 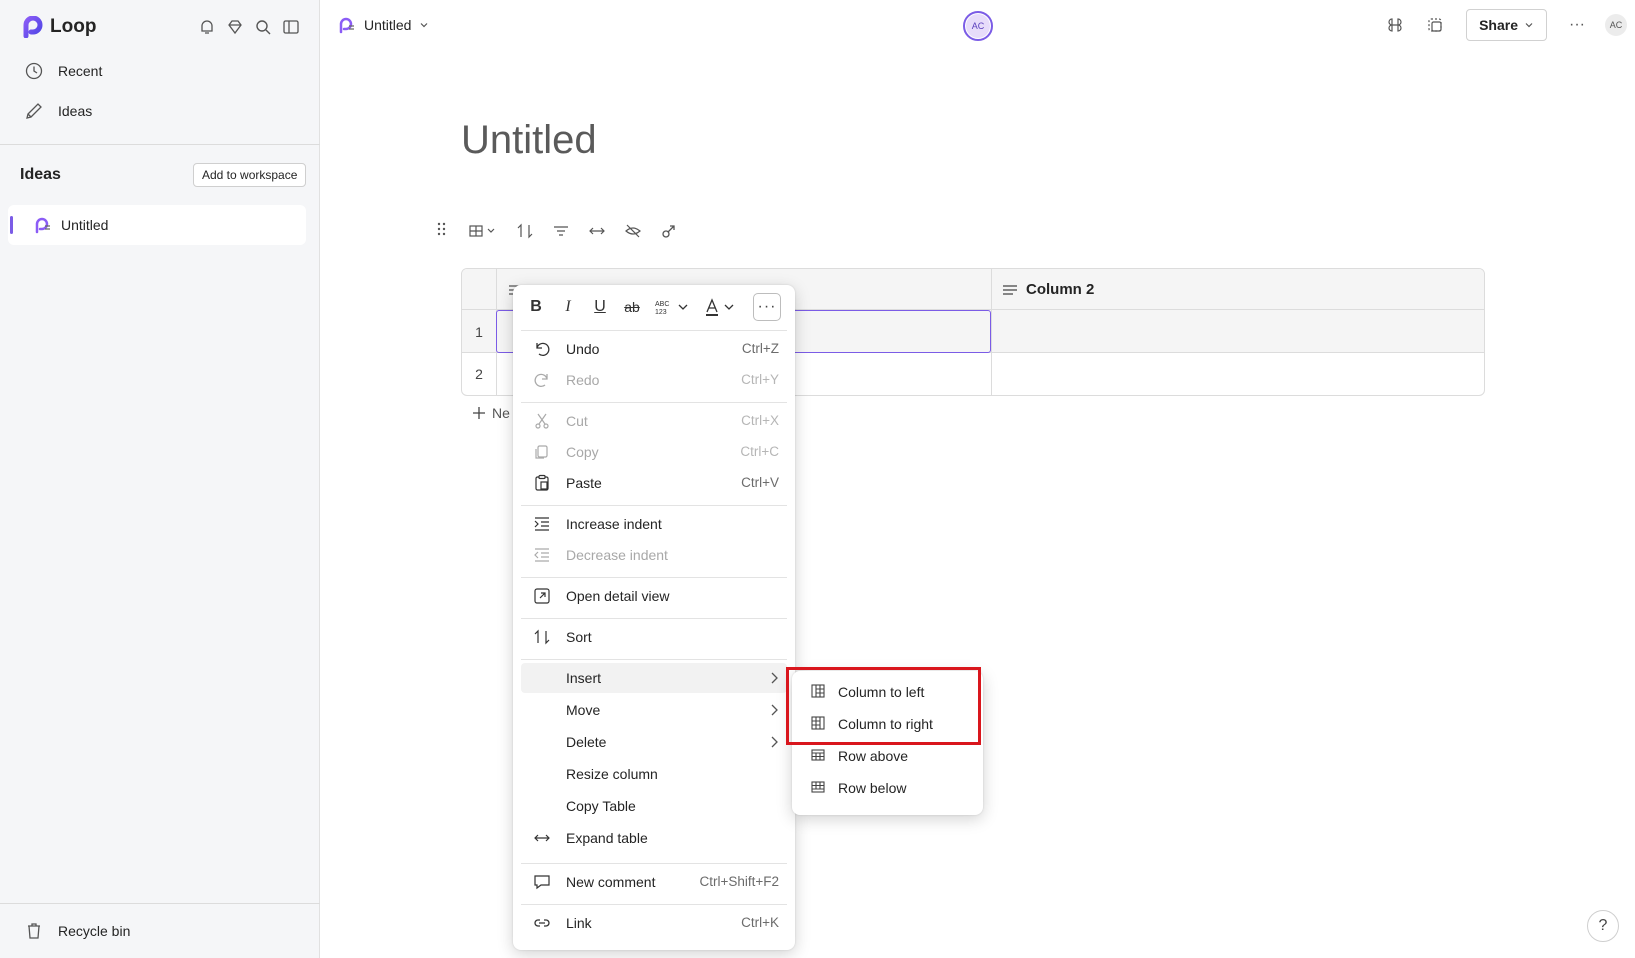 What do you see at coordinates (541, 380) in the screenshot?
I see `redo-icon` at bounding box center [541, 380].